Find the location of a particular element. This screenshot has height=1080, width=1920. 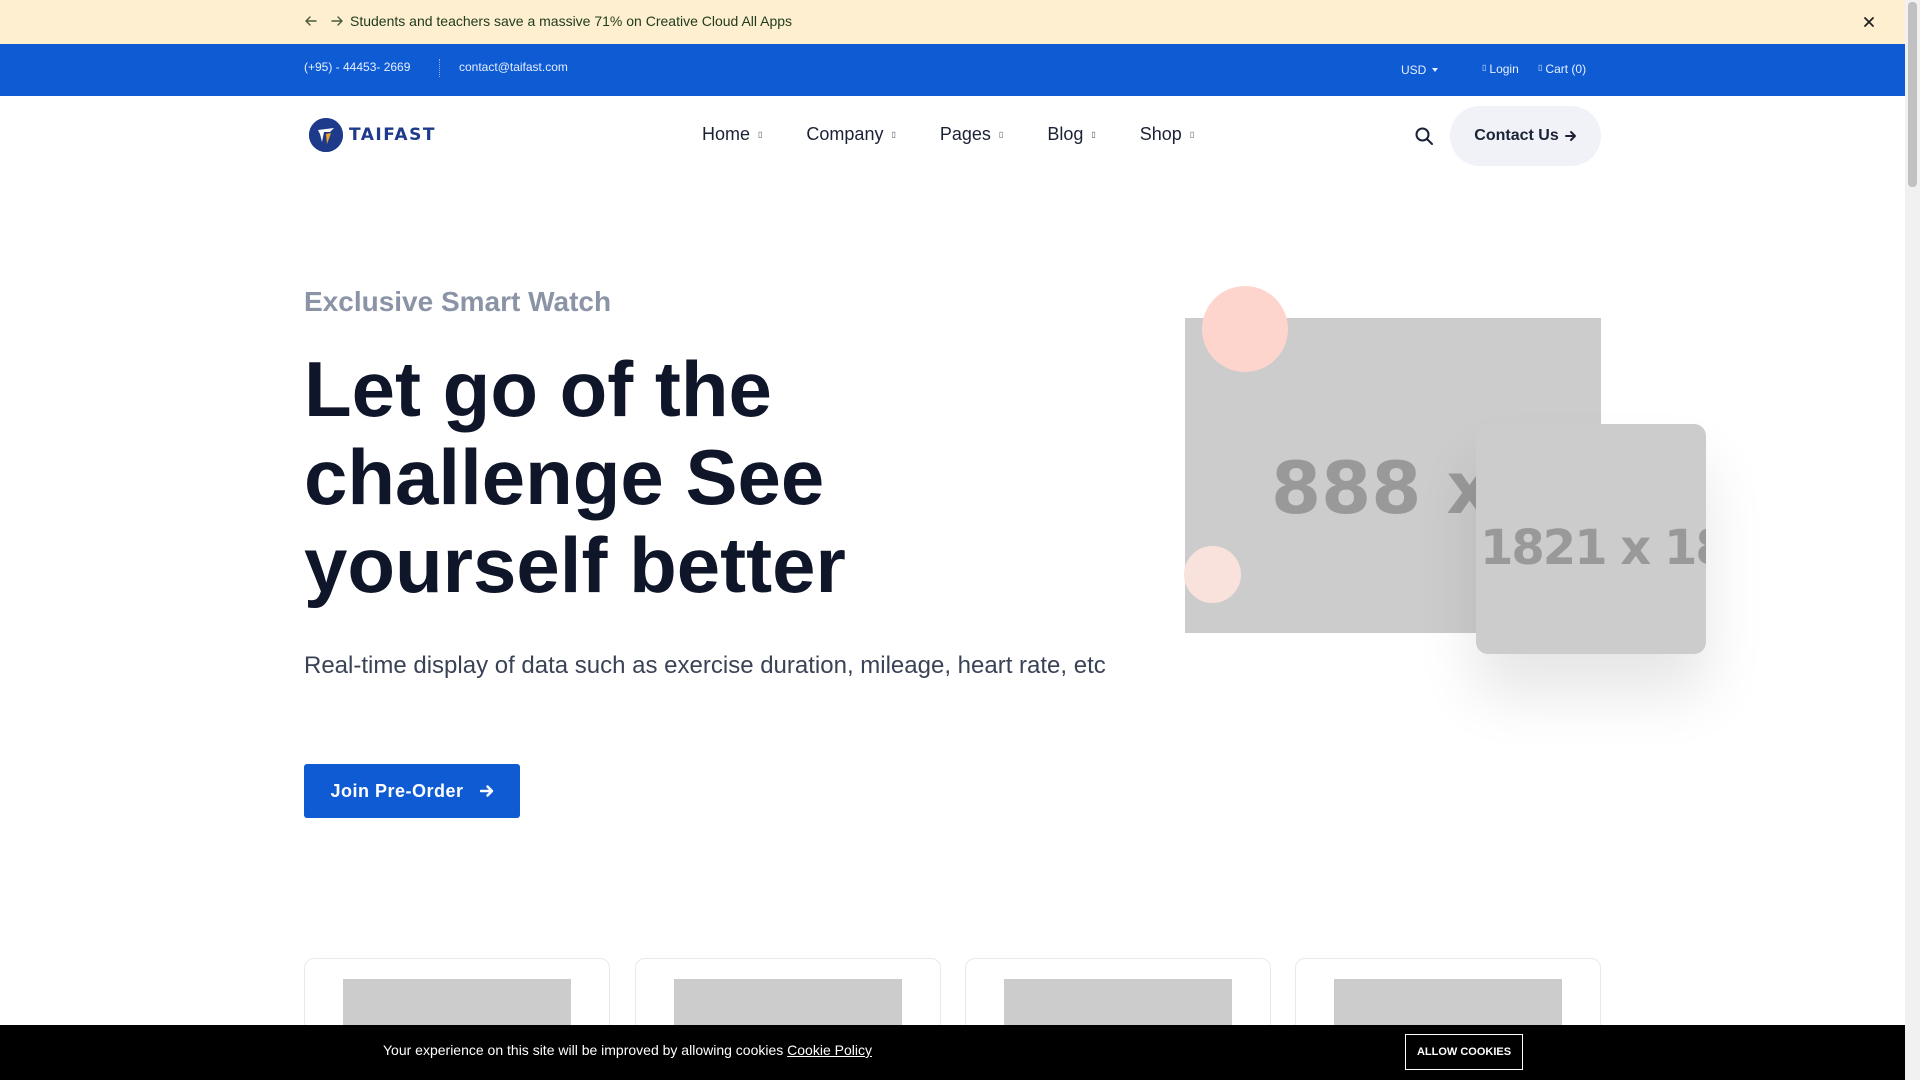

currency-label: USD is located at coordinates (1414, 70).